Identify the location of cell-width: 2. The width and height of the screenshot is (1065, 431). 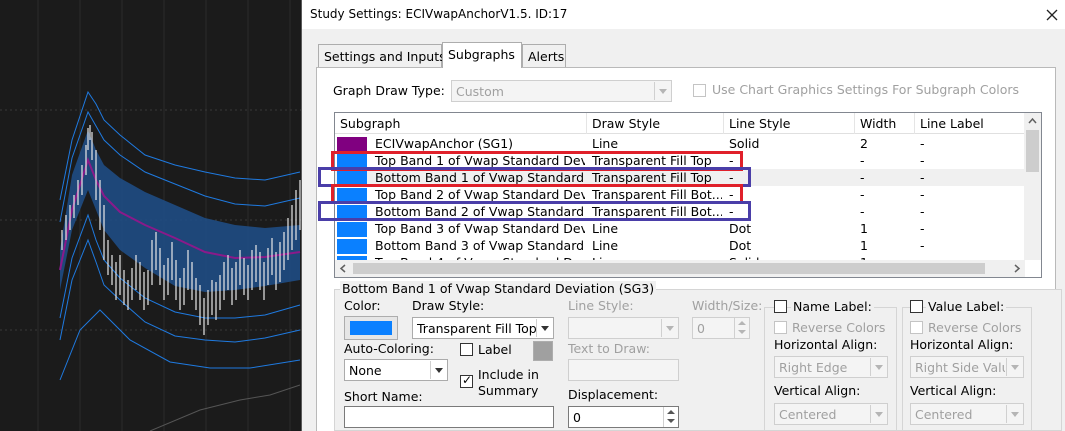
(884, 143).